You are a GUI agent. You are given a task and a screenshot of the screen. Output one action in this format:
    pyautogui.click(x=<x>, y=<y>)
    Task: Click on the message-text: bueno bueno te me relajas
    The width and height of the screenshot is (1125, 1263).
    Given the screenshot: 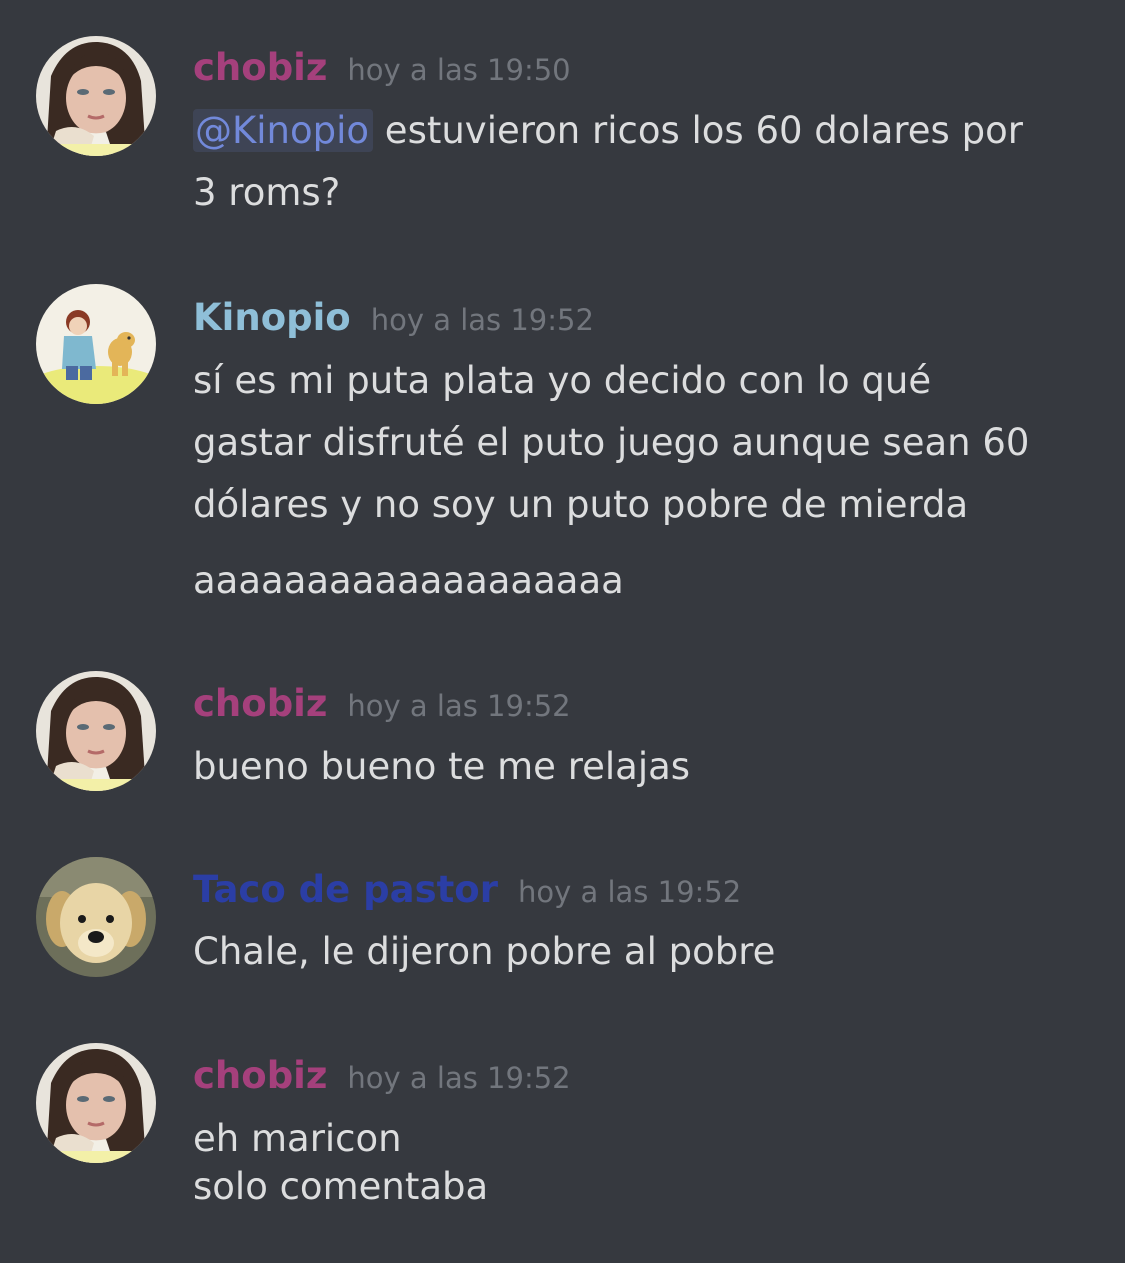 What is the action you would take?
    pyautogui.click(x=442, y=766)
    